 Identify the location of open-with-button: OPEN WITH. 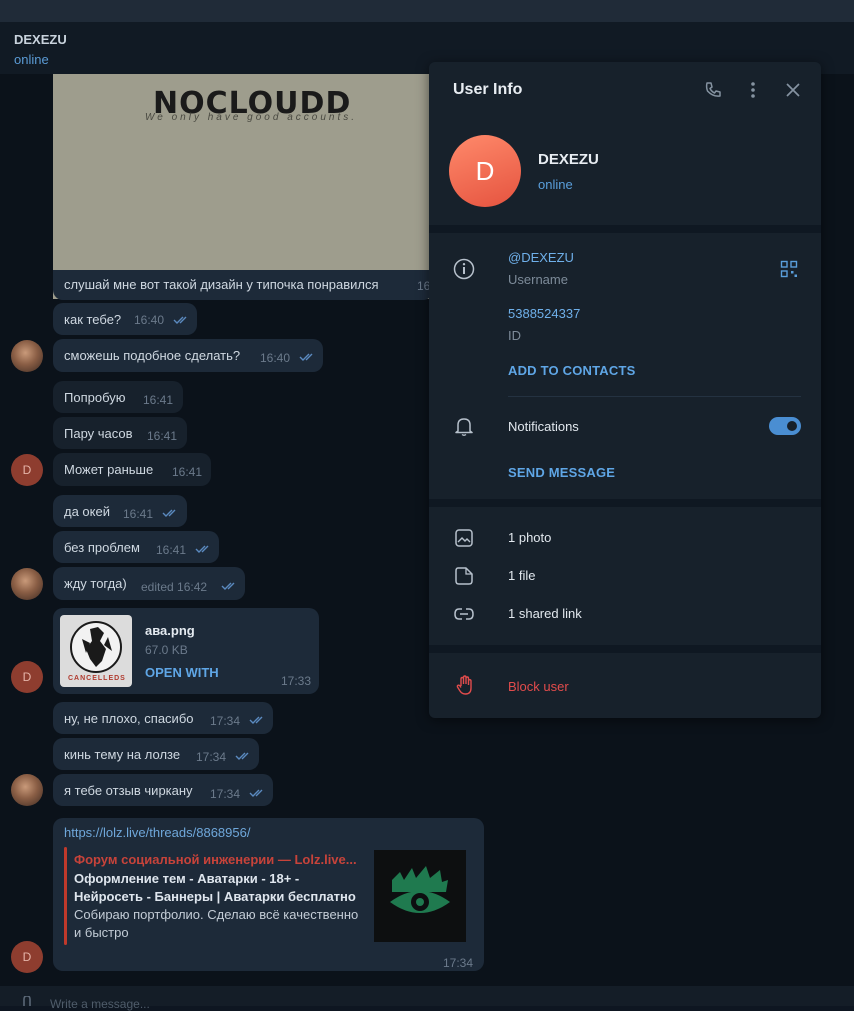
(182, 672).